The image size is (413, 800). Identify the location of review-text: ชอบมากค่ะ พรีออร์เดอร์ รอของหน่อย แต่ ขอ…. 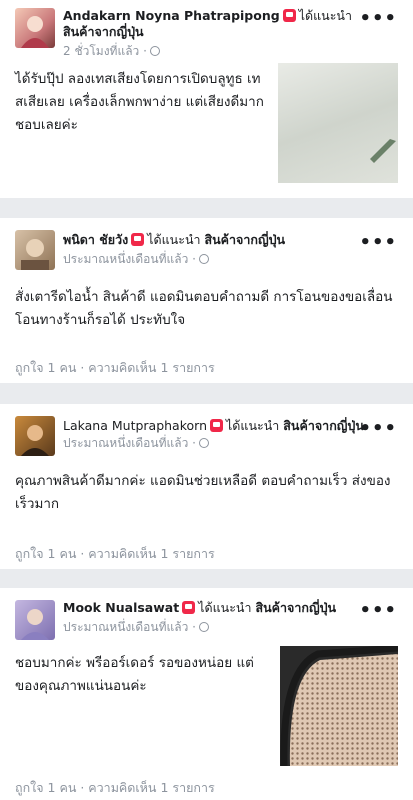
(142, 675).